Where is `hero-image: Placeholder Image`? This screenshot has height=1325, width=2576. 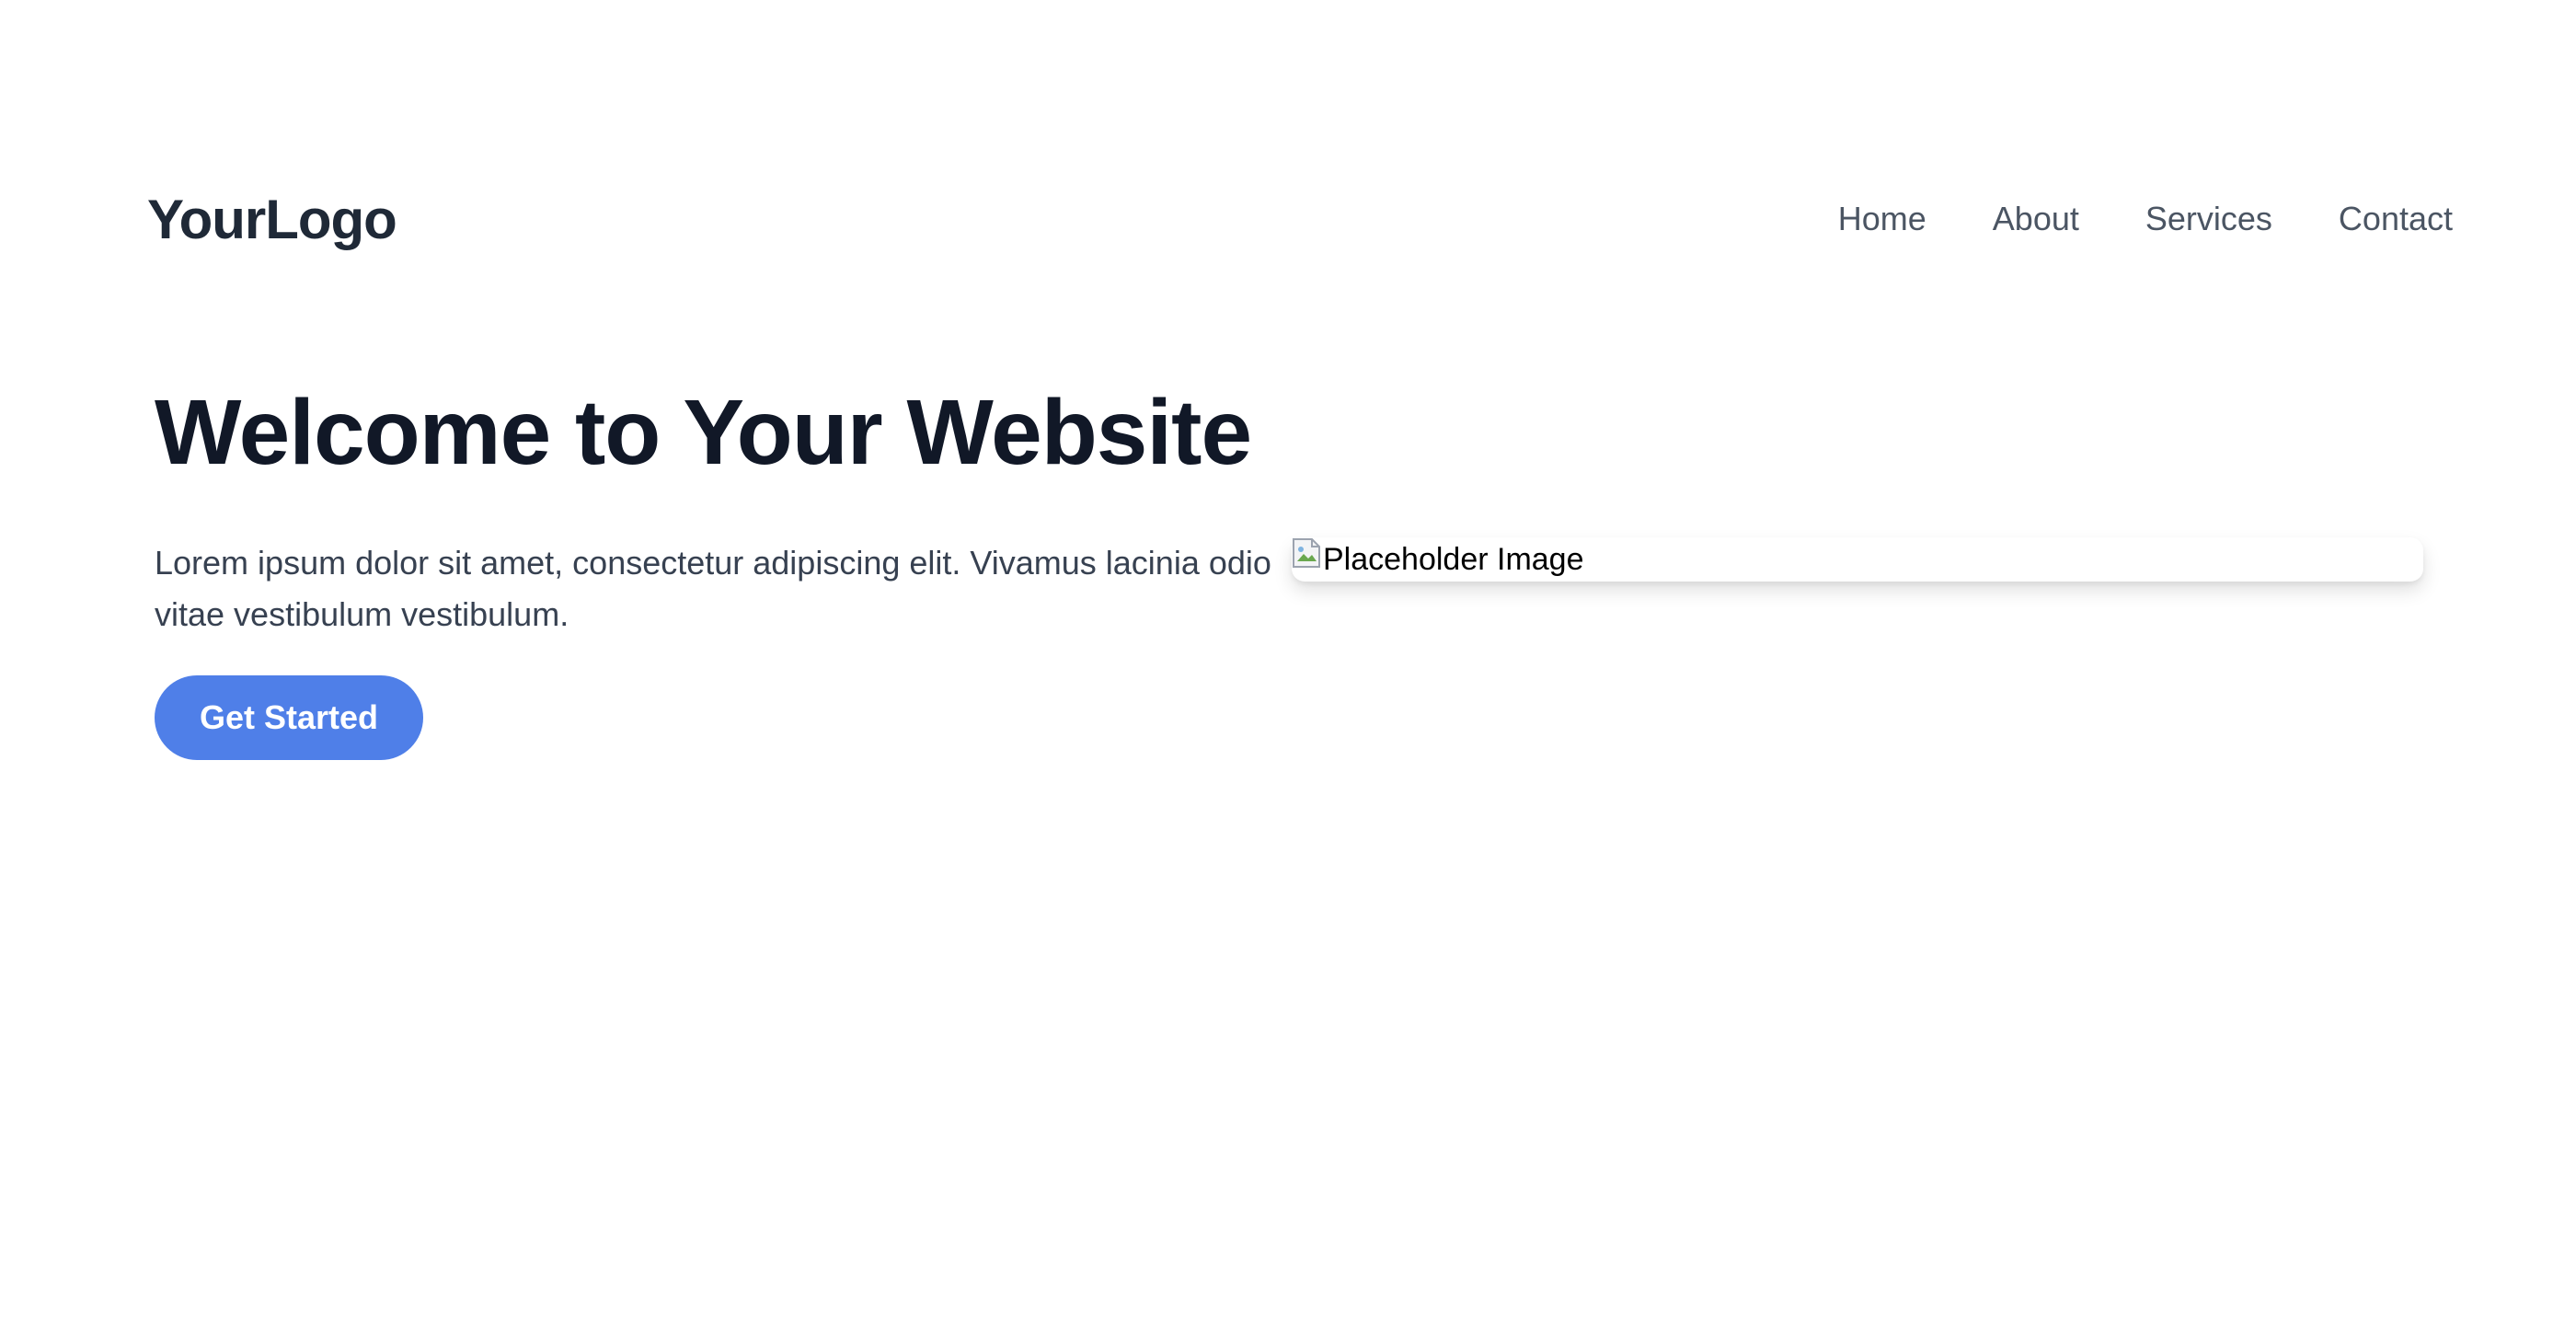 hero-image: Placeholder Image is located at coordinates (1857, 559).